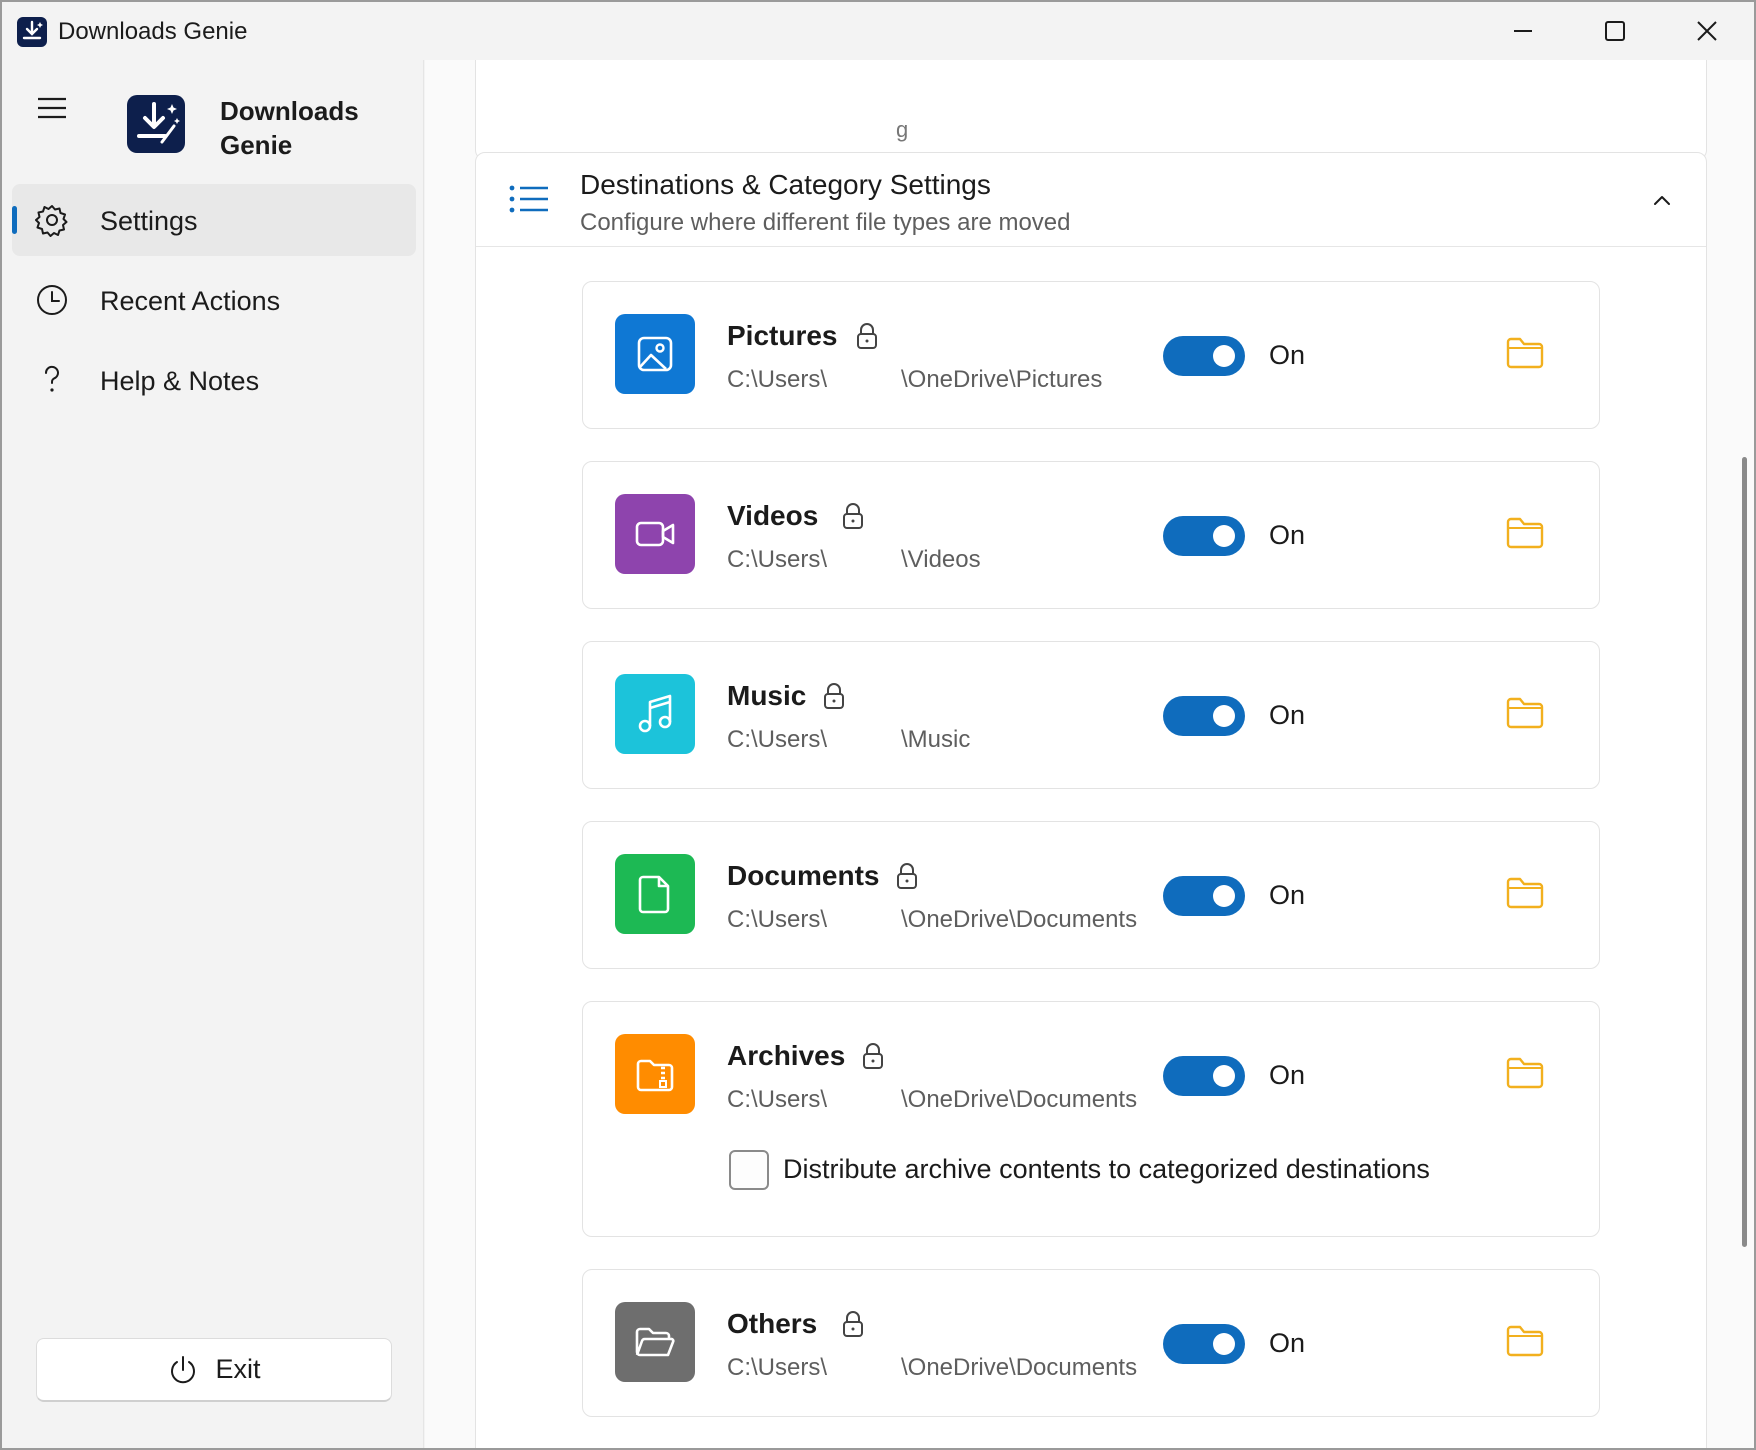 The width and height of the screenshot is (1756, 1450). I want to click on close-icon, so click(1707, 31).